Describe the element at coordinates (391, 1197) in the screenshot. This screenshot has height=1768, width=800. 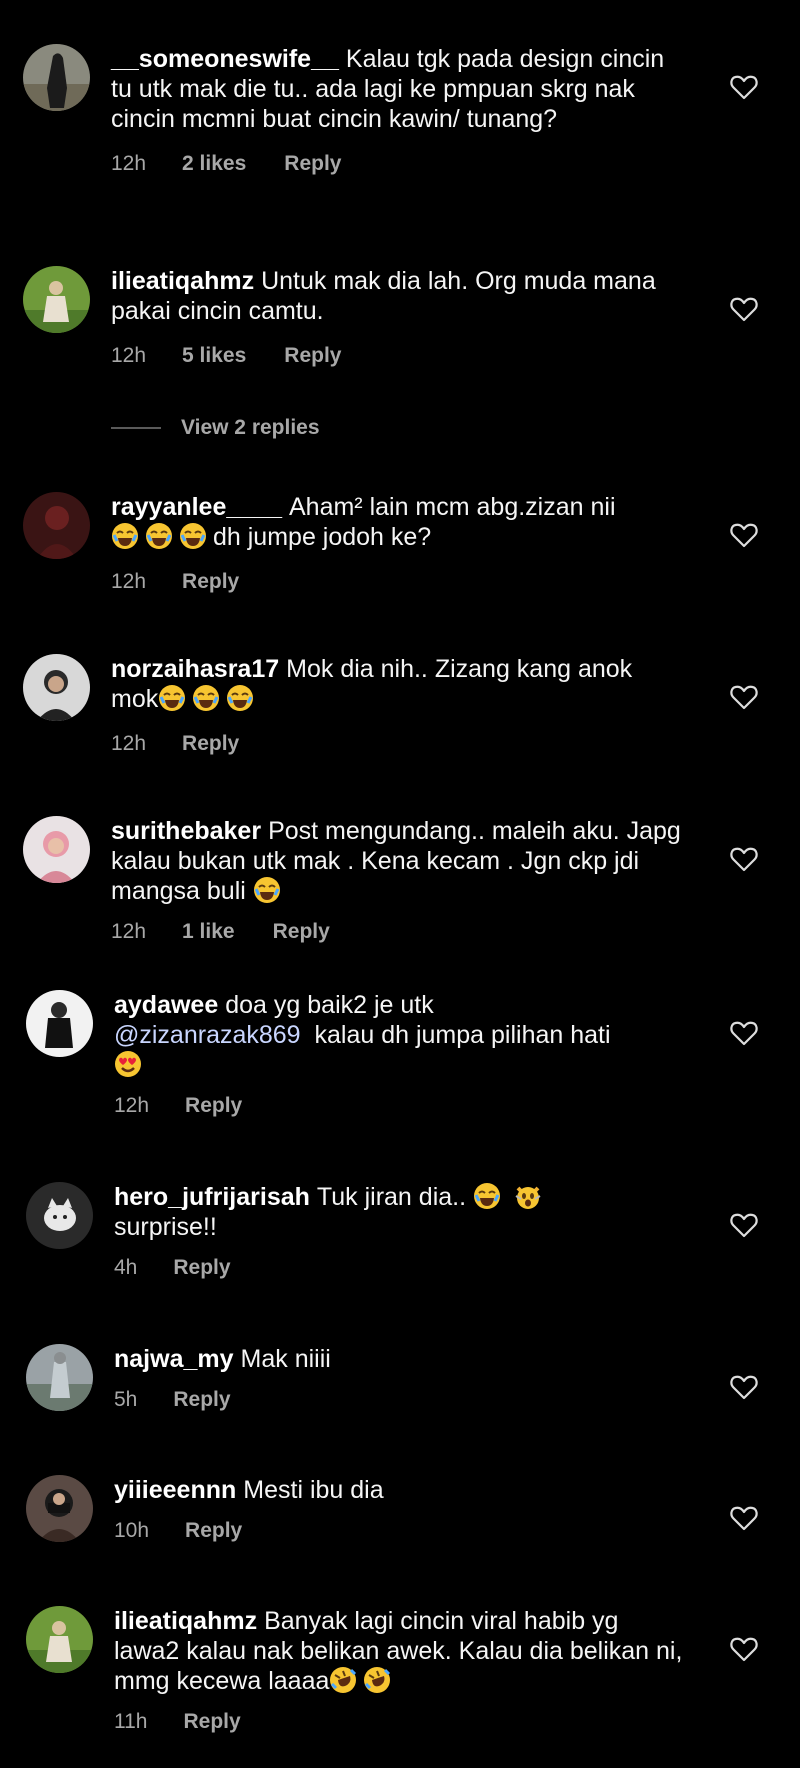
I see `comment-text: Tuk jiran dia..` at that location.